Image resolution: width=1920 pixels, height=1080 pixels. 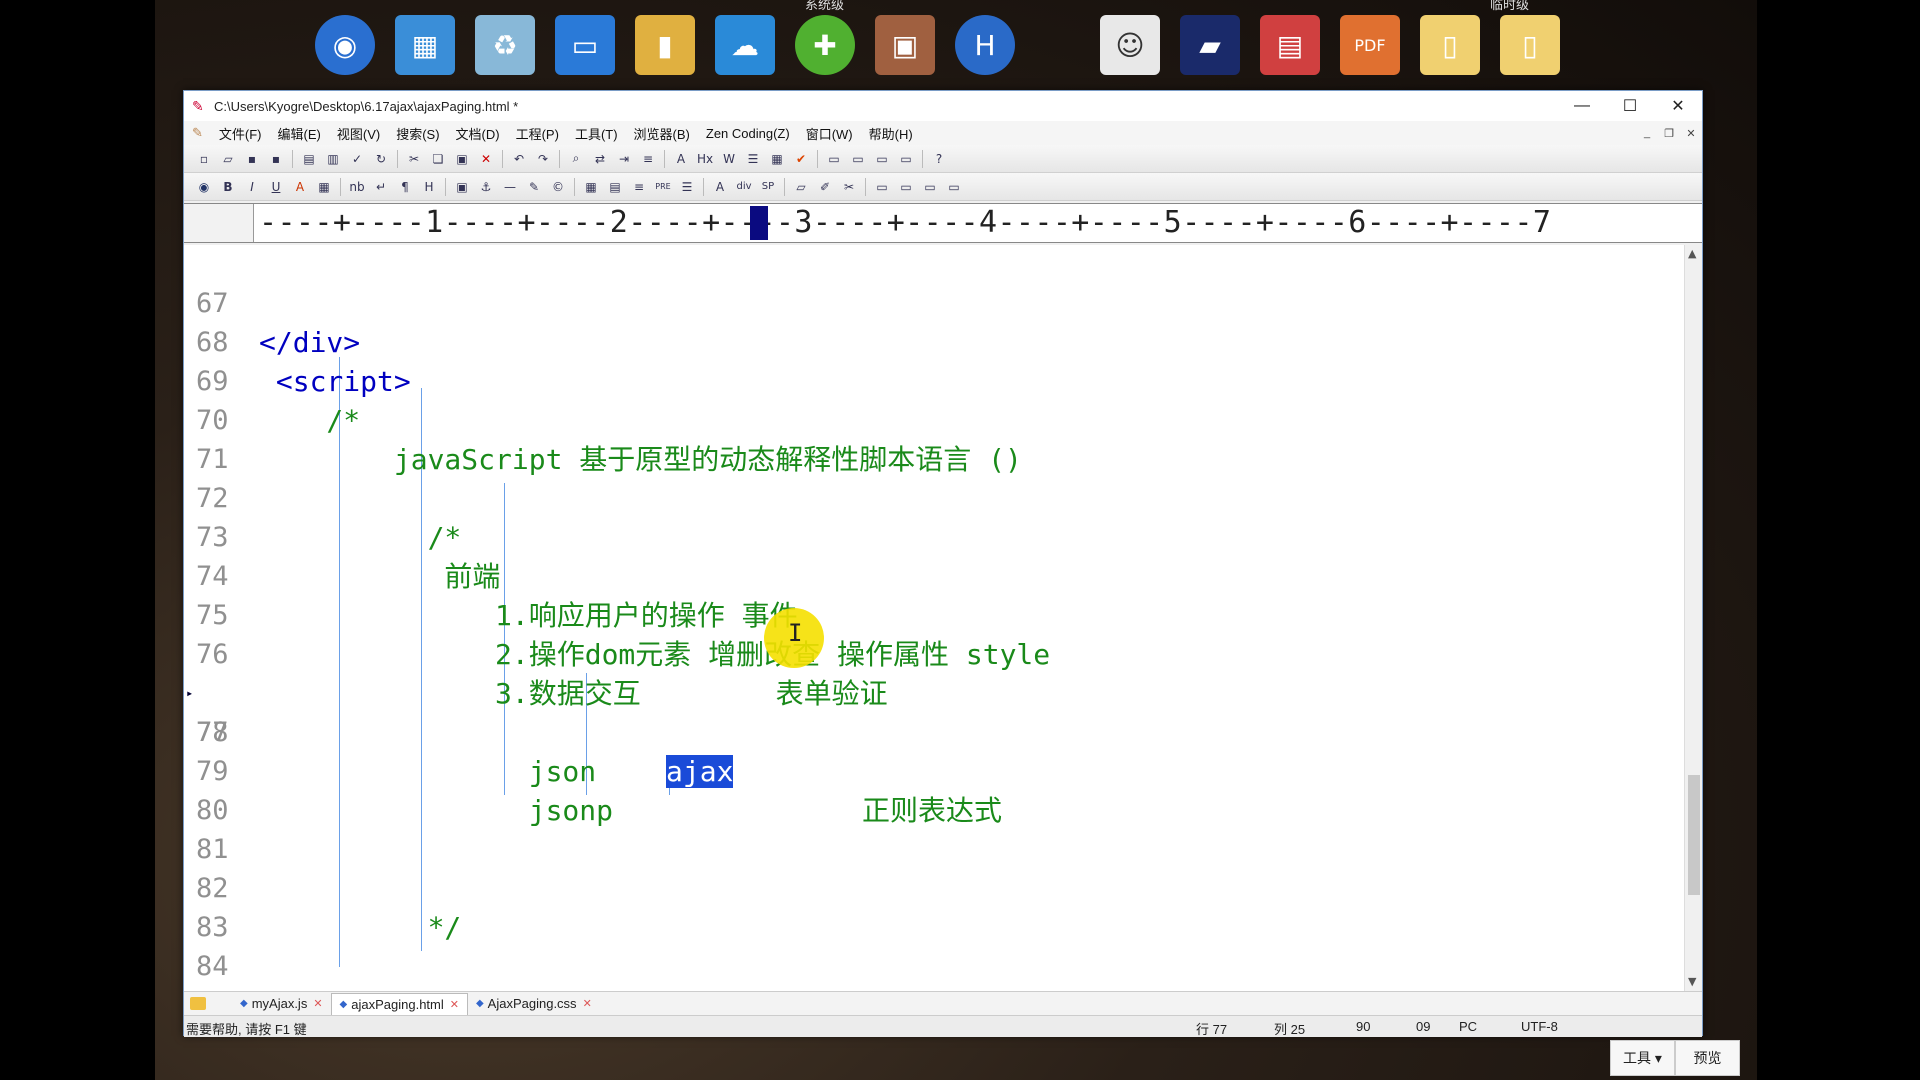 What do you see at coordinates (405, 187) in the screenshot?
I see `paragraph-icon: ¶` at bounding box center [405, 187].